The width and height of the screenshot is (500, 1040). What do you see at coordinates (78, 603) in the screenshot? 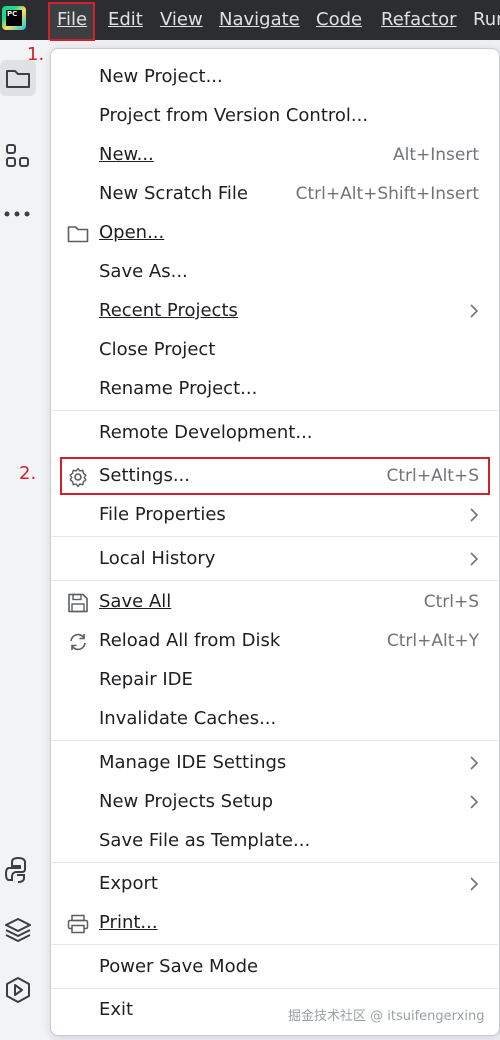
I see `save-icon` at bounding box center [78, 603].